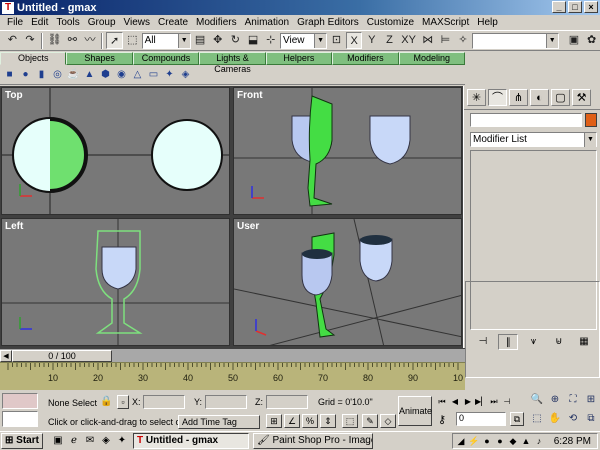 The image size is (600, 450). I want to click on restrict-x-button: X, so click(354, 40).